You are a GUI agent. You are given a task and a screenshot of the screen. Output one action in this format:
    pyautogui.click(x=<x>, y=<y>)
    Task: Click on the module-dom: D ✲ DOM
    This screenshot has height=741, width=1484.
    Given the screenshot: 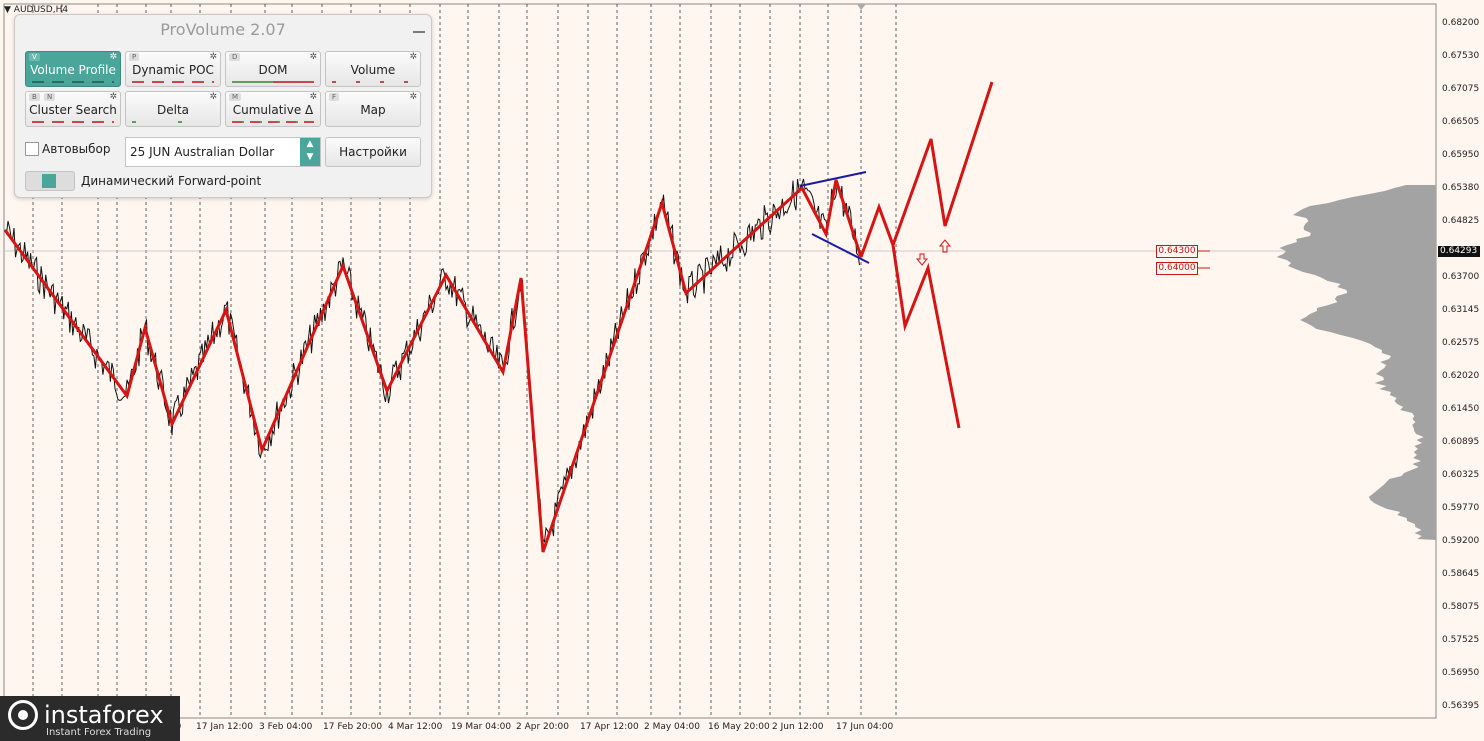 What is the action you would take?
    pyautogui.click(x=273, y=69)
    